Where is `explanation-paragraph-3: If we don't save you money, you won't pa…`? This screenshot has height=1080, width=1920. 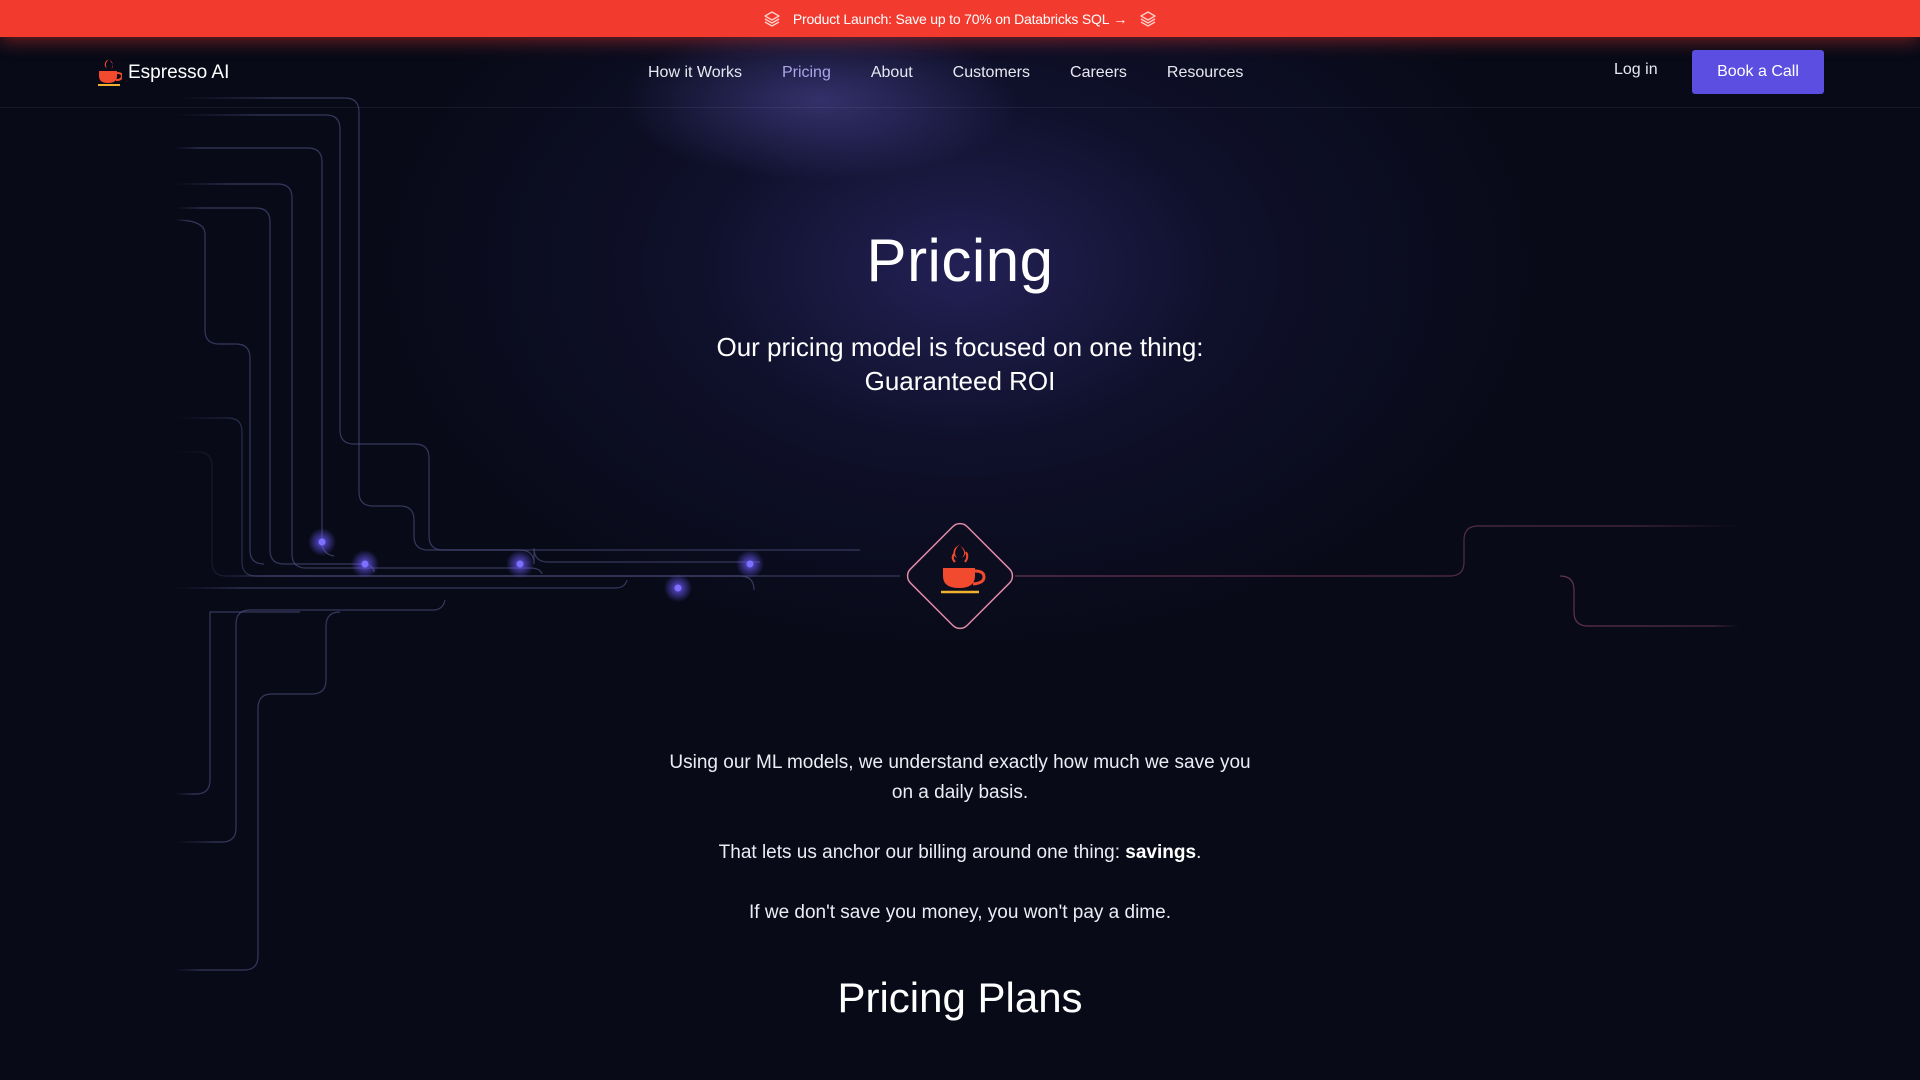
explanation-paragraph-3: If we don't save you money, you won't pa… is located at coordinates (960, 912).